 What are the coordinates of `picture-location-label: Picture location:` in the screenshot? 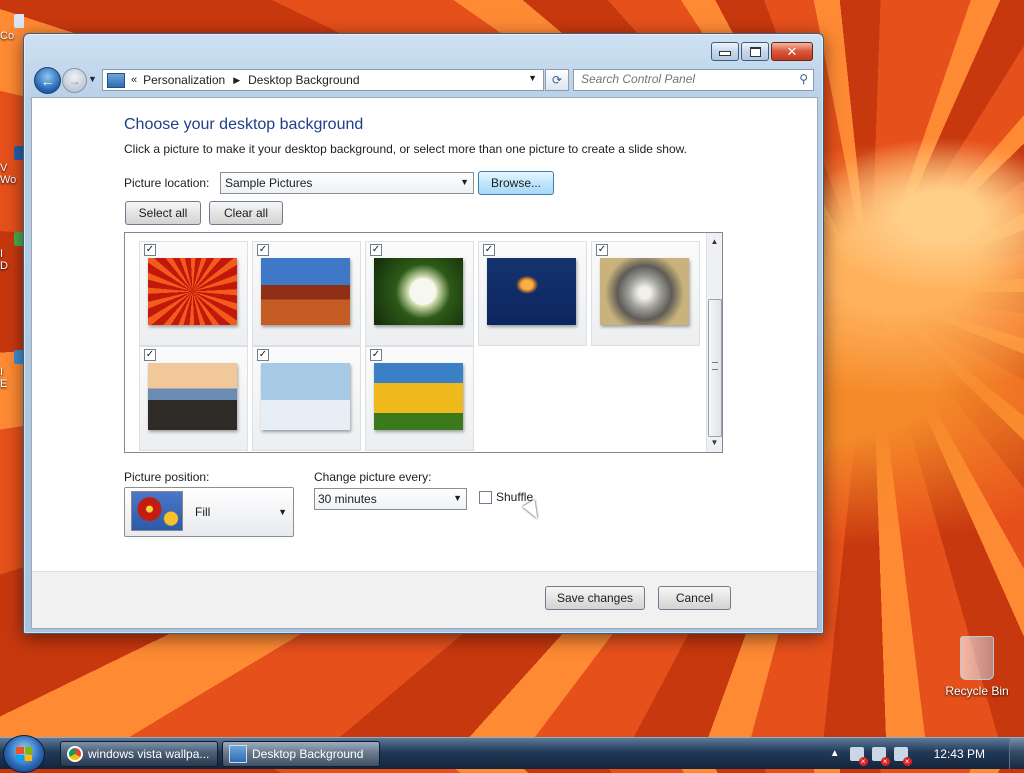 It's located at (167, 183).